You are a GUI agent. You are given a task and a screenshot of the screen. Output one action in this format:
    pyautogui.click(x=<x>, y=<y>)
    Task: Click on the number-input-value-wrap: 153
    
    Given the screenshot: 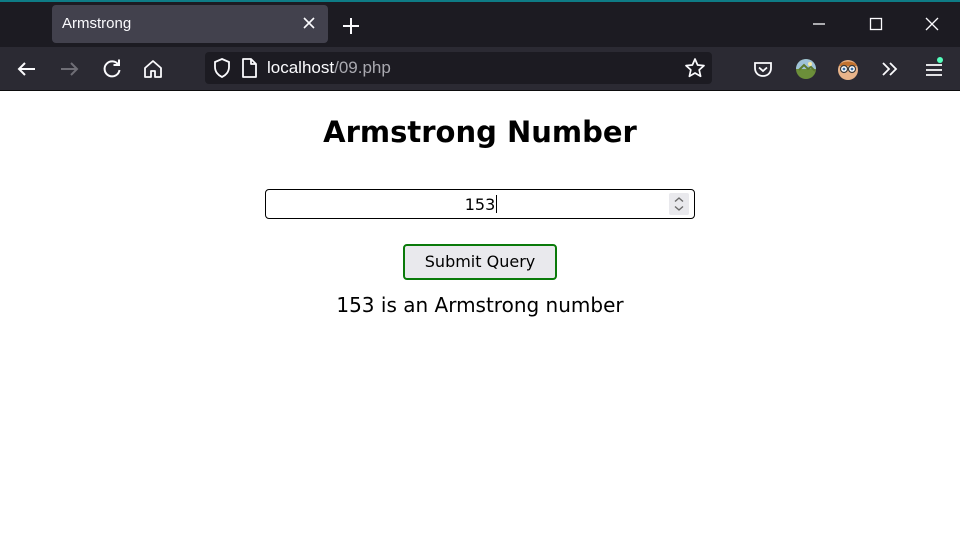 What is the action you would take?
    pyautogui.click(x=481, y=204)
    